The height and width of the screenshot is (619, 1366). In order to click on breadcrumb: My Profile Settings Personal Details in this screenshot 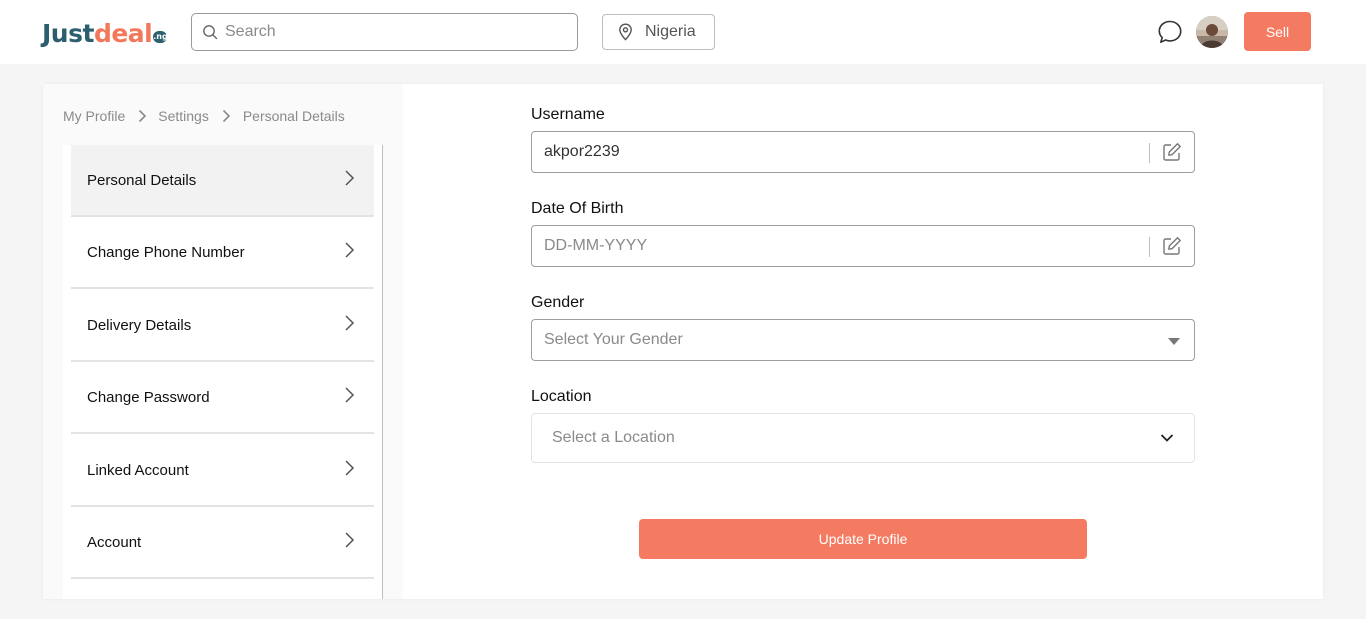, I will do `click(204, 116)`.